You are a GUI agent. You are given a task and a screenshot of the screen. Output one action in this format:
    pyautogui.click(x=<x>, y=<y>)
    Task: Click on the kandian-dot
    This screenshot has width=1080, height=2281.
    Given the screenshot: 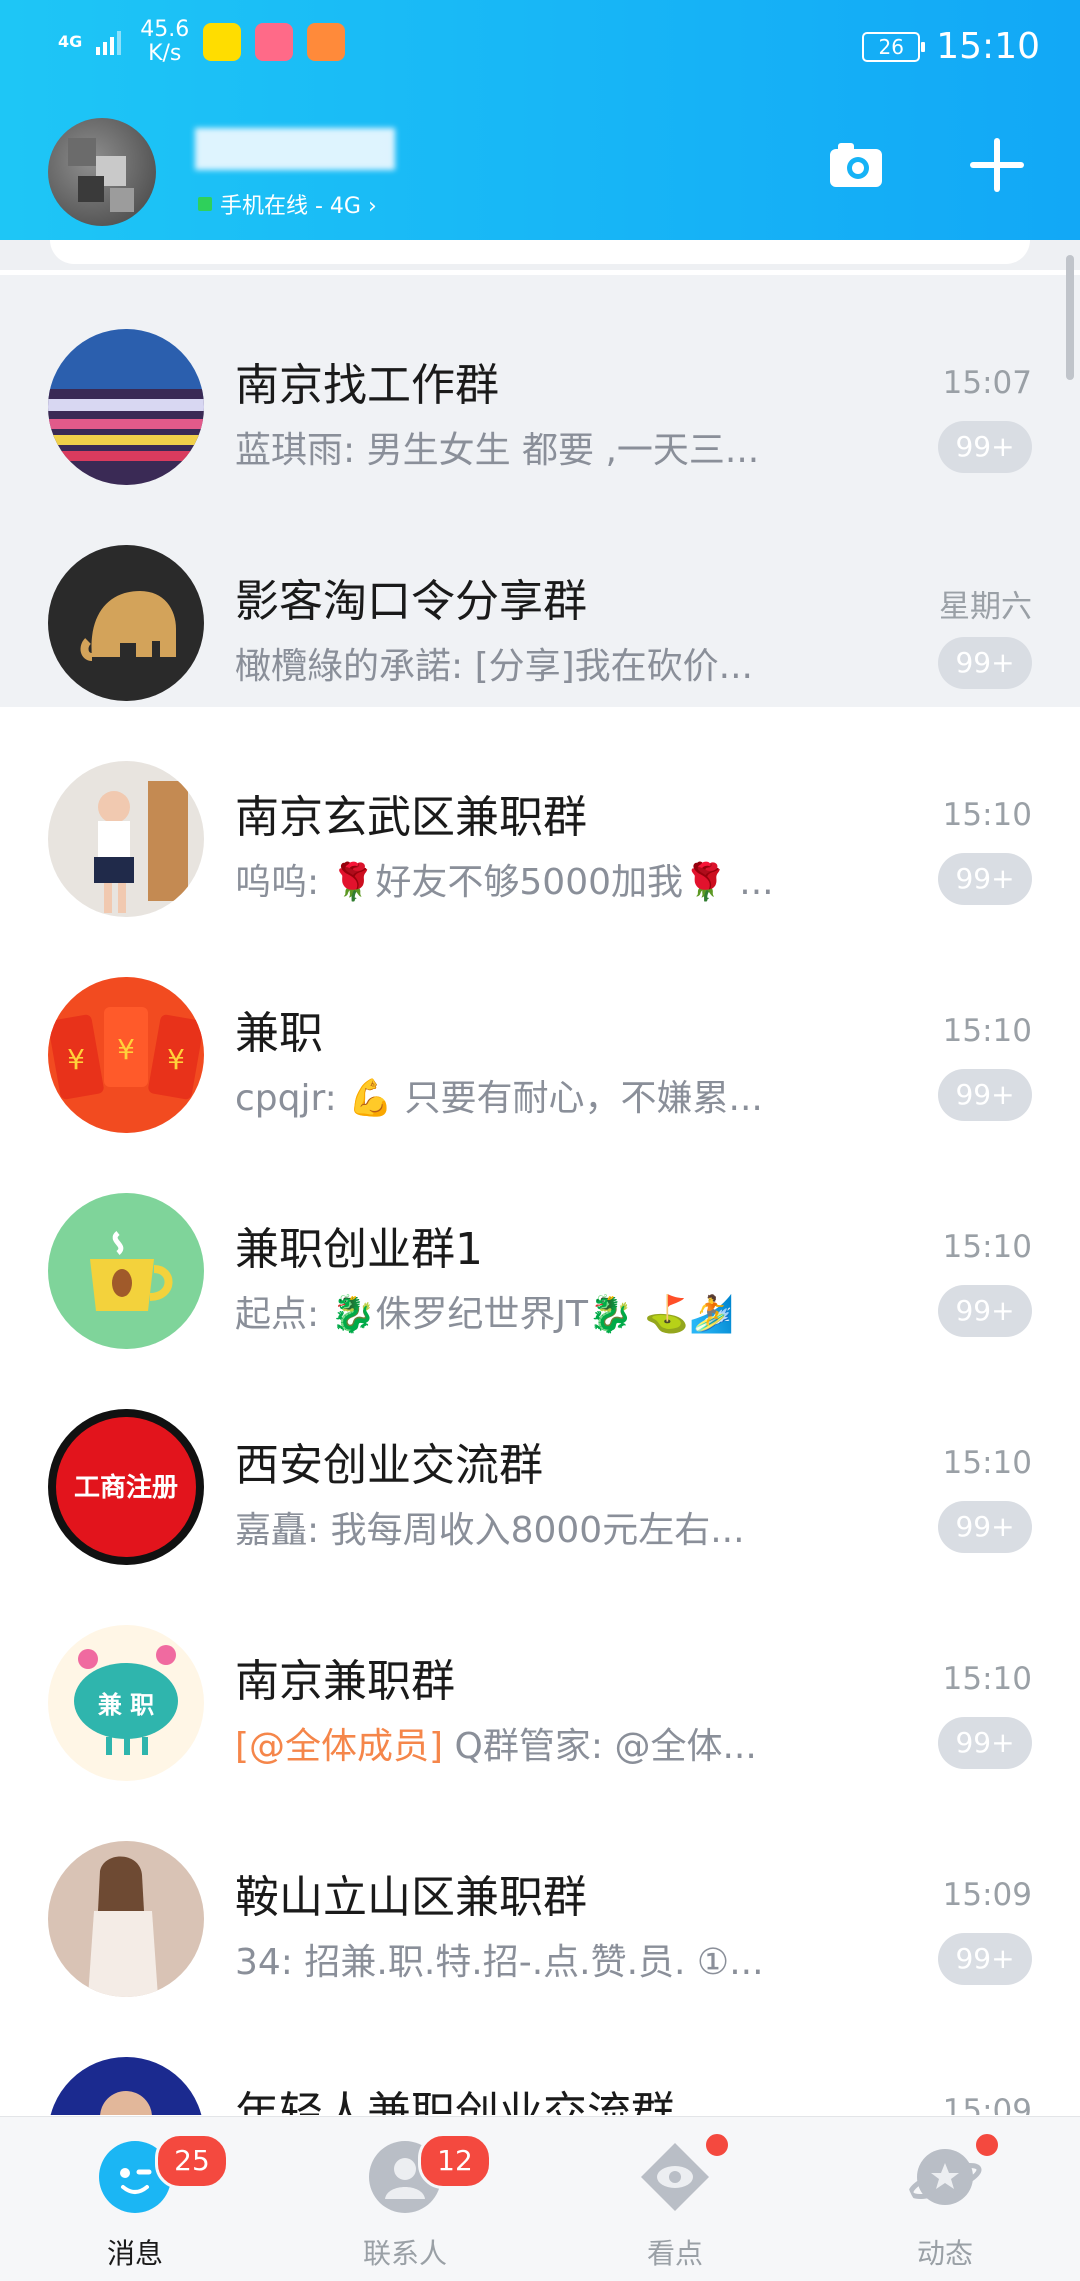 What is the action you would take?
    pyautogui.click(x=717, y=2145)
    